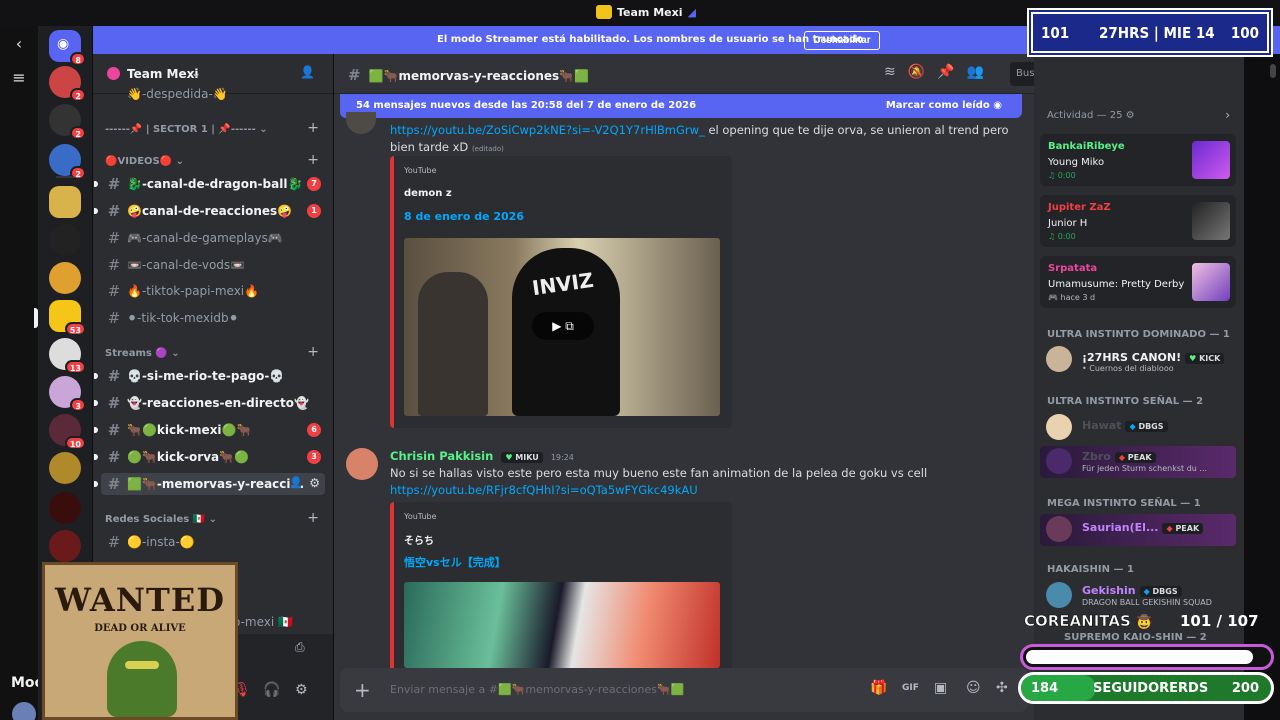  What do you see at coordinates (1138, 428) in the screenshot?
I see `member-item: Hawat ◆ DBGS` at bounding box center [1138, 428].